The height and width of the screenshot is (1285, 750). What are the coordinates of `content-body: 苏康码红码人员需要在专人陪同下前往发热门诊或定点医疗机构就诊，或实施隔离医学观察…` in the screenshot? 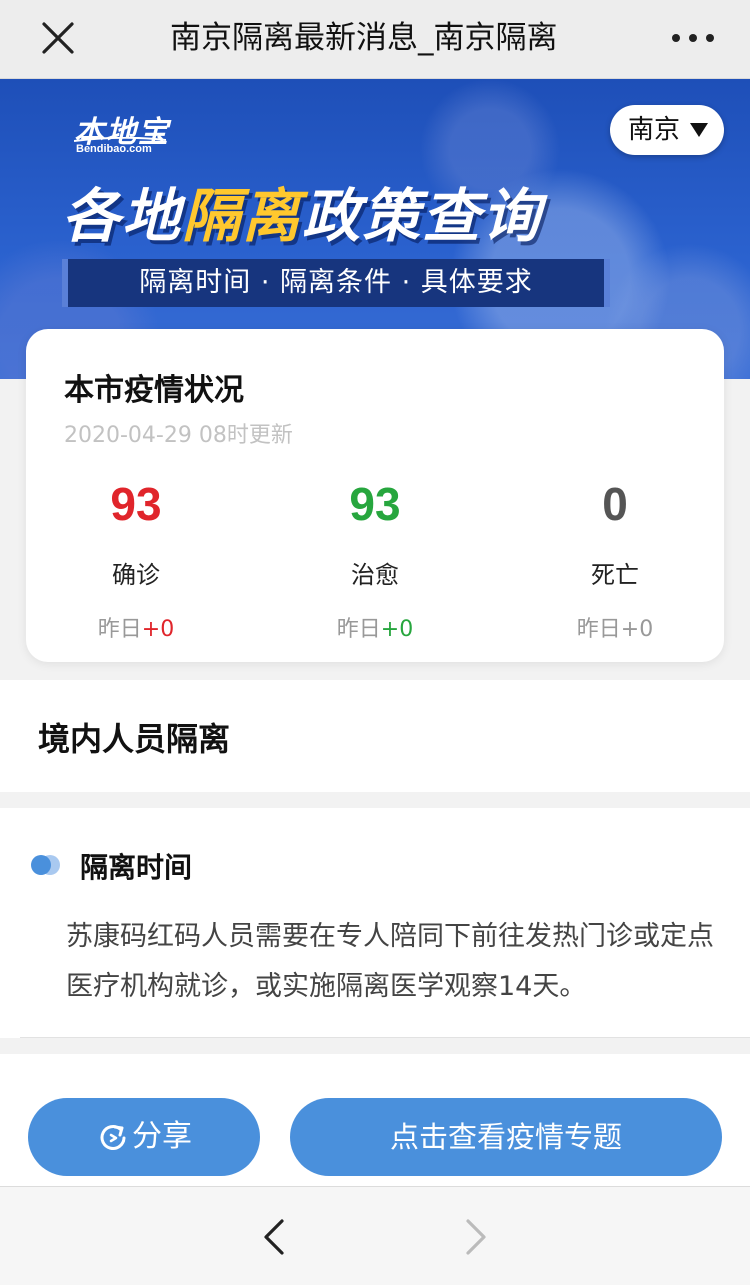 It's located at (390, 961).